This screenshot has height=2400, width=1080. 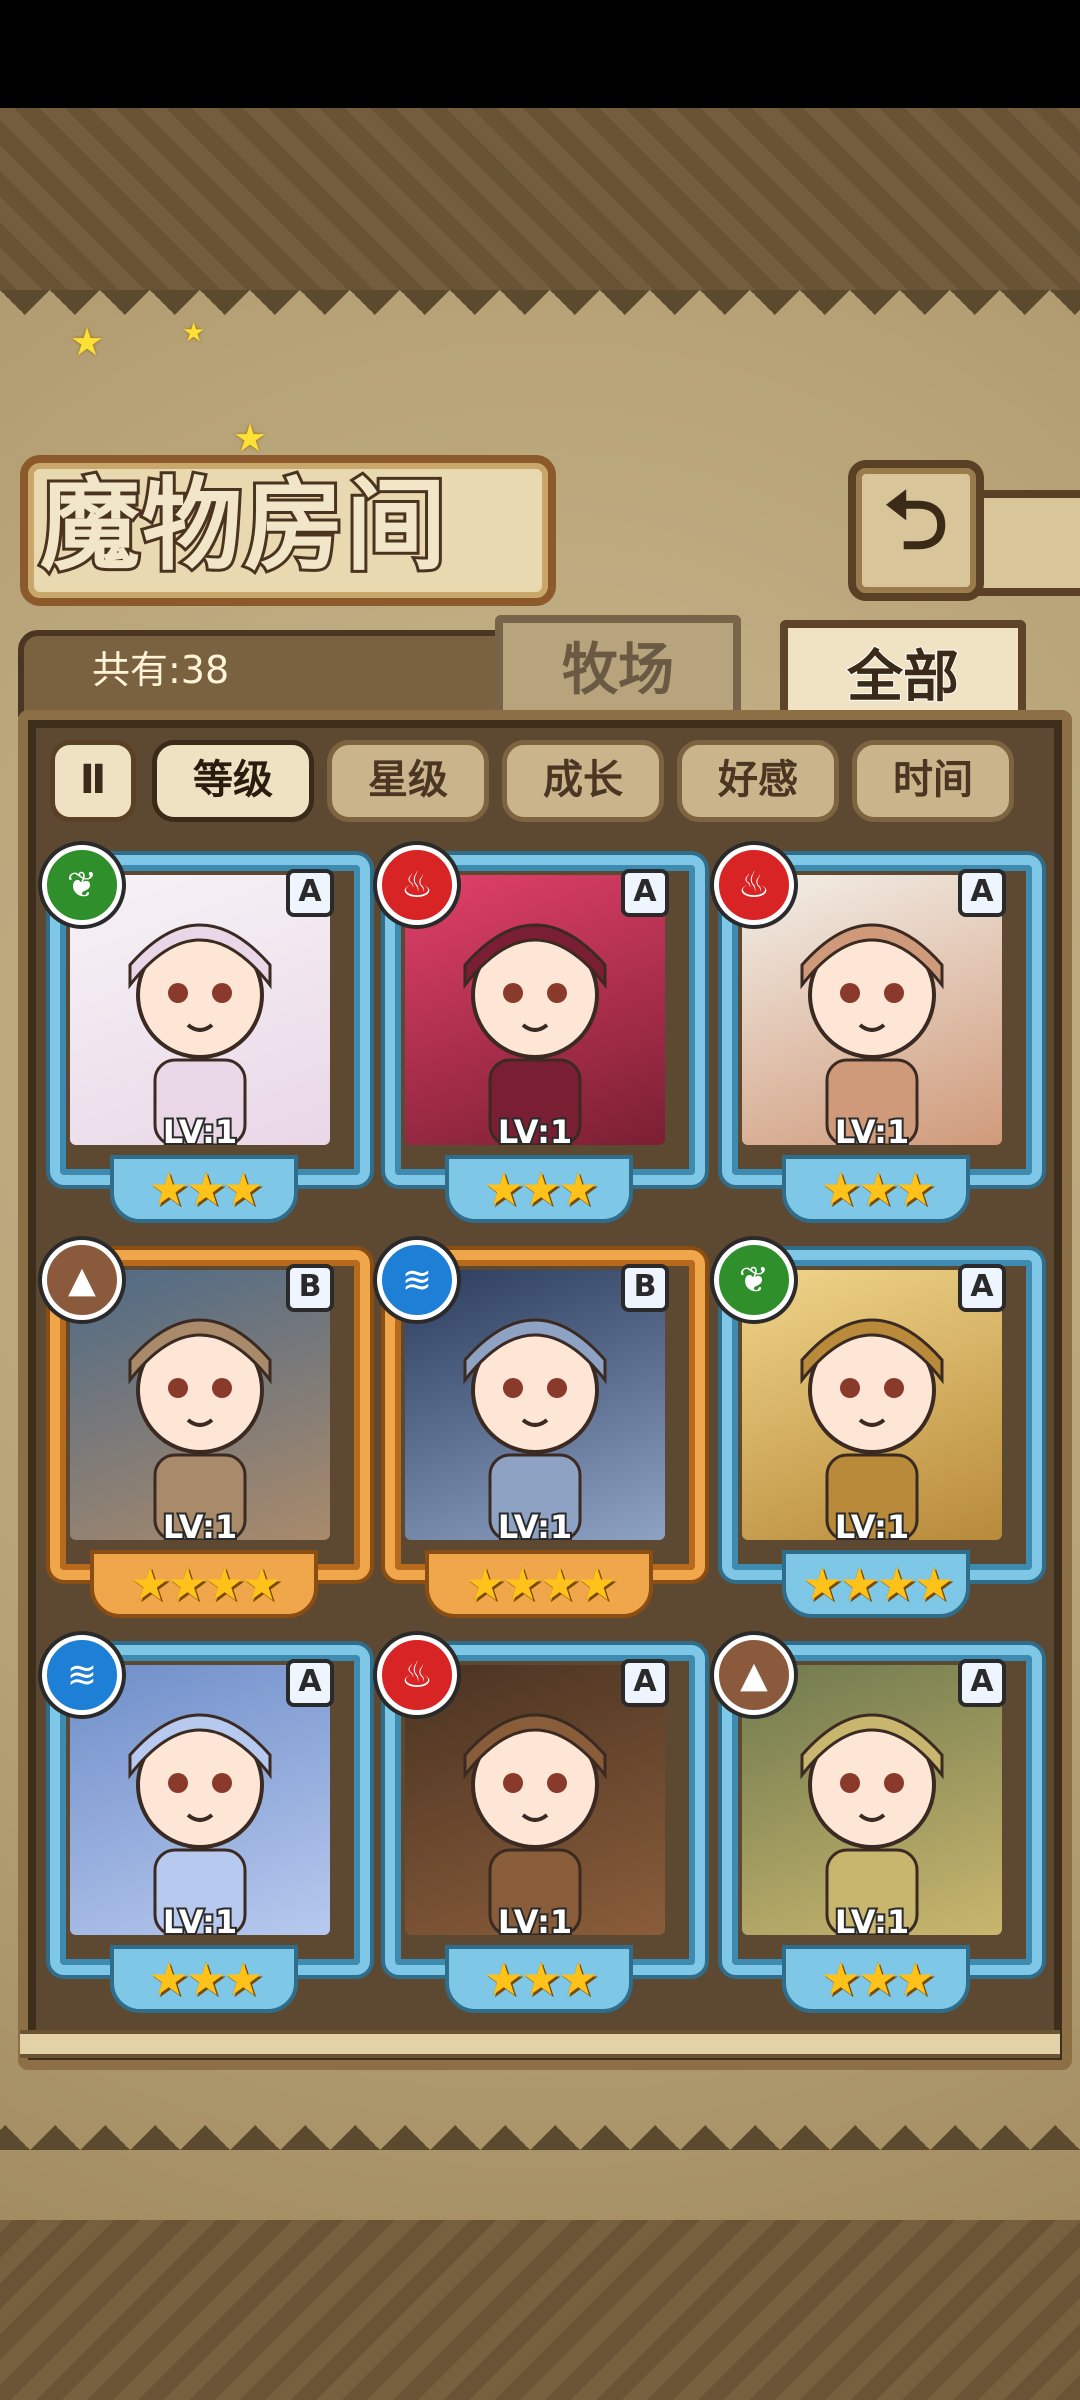 I want to click on sort-growth-button: 成长, so click(x=583, y=781).